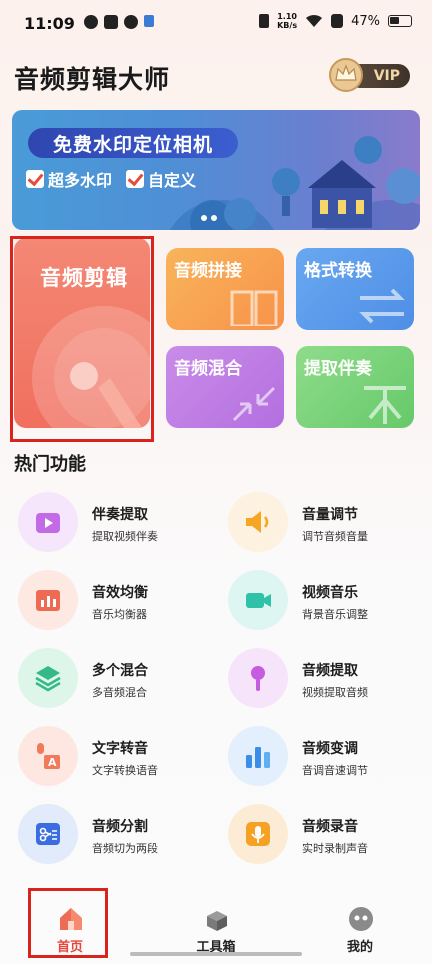  I want to click on func-name: 多个混合, so click(120, 671).